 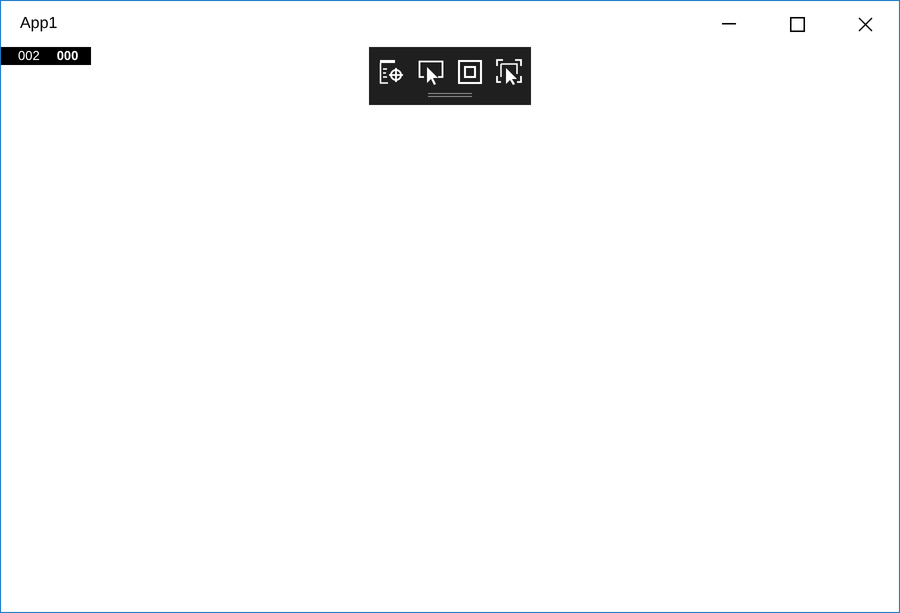 I want to click on cursor-screen-icon, so click(x=431, y=72).